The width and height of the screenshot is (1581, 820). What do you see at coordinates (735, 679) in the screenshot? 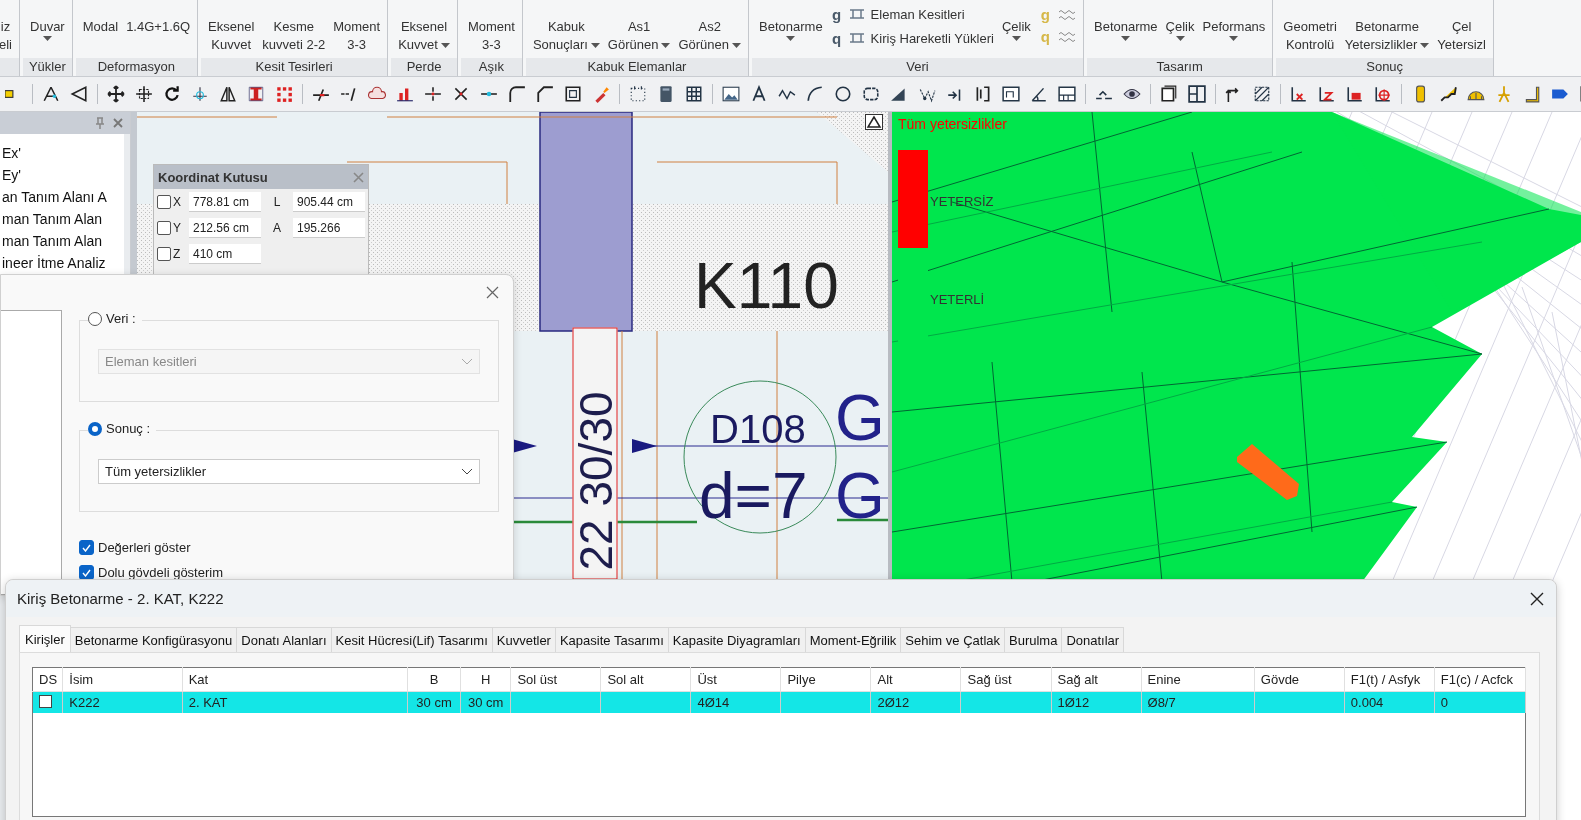
I see `column-header: Üst` at bounding box center [735, 679].